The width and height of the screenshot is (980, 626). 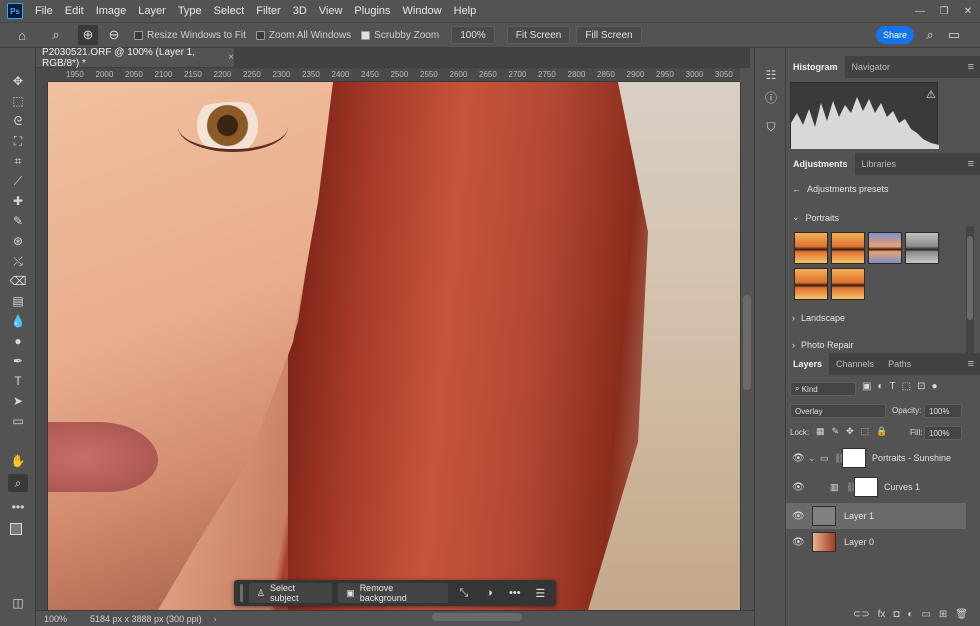 I want to click on color-swatches-icon, so click(x=18, y=531).